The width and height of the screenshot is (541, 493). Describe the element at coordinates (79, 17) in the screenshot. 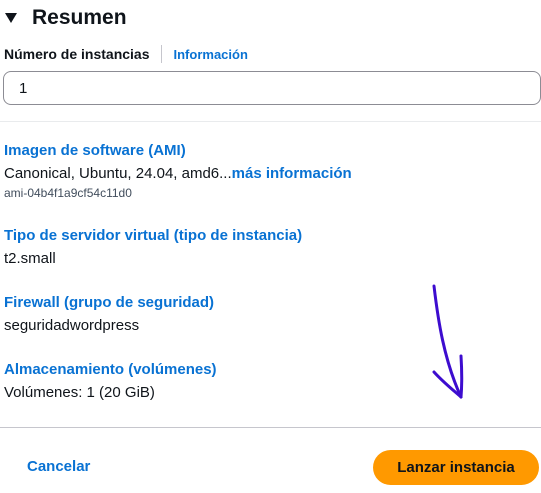

I see `summary-title: Resumen` at that location.